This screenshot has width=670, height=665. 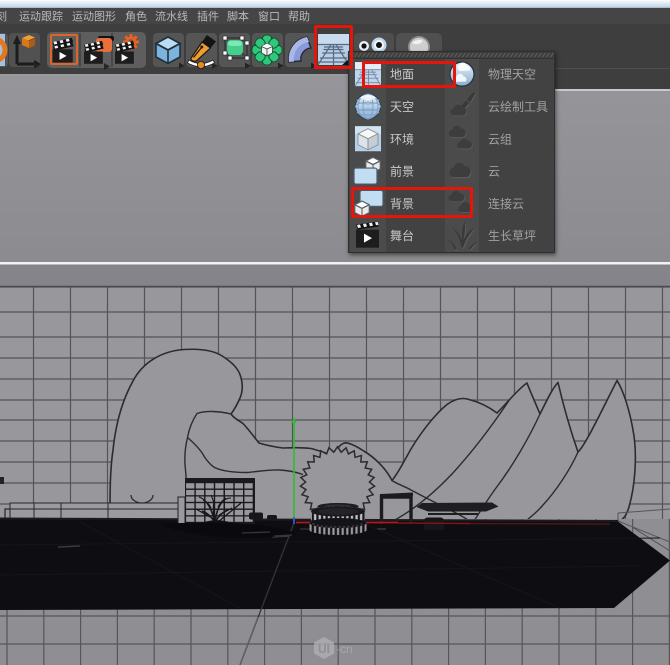 I want to click on svg-text: 云, so click(x=494, y=172).